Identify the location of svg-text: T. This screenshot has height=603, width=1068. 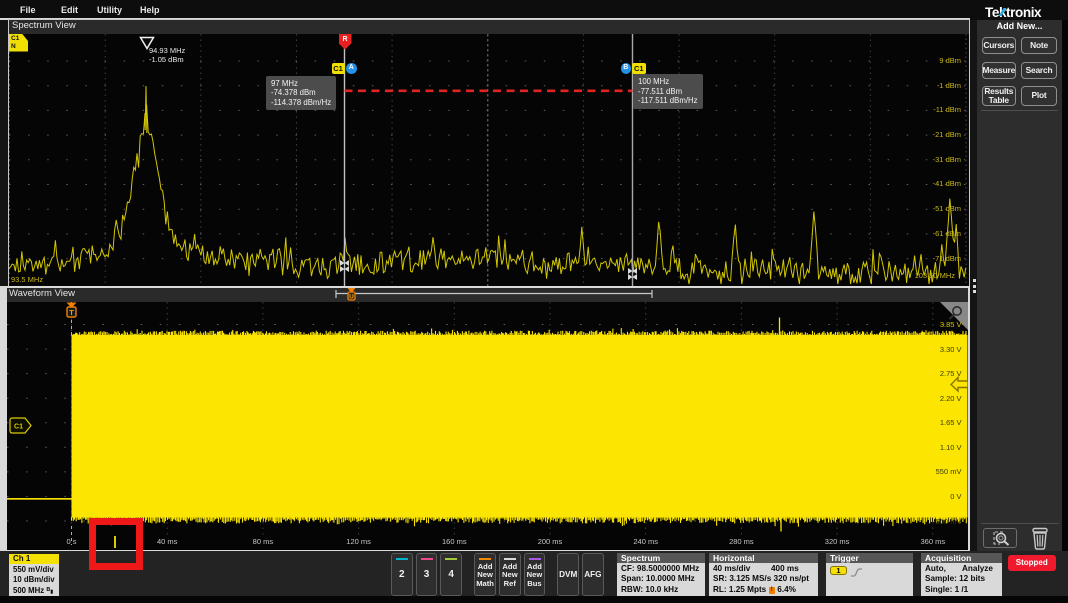
(71, 312).